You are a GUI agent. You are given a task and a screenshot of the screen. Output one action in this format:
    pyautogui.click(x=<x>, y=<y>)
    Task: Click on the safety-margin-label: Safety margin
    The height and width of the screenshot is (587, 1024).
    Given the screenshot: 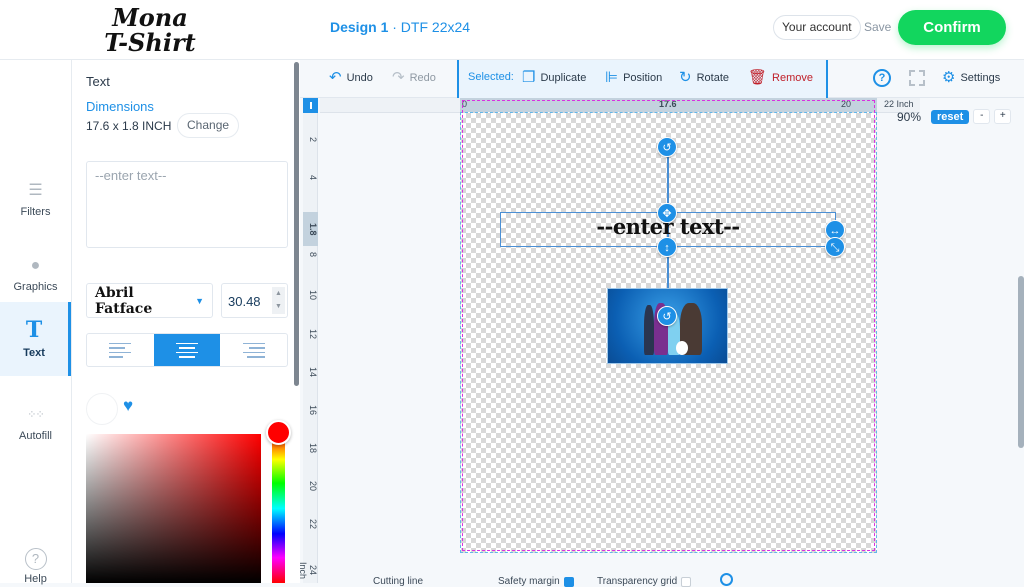 What is the action you would take?
    pyautogui.click(x=529, y=581)
    